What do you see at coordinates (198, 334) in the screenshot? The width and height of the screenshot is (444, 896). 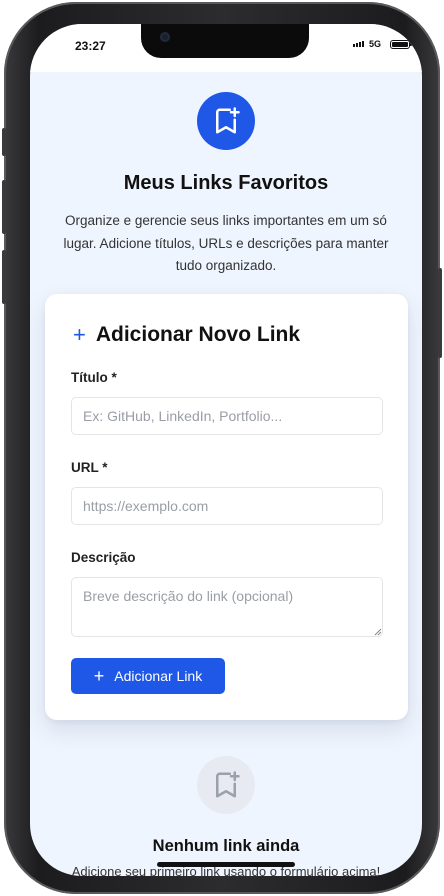 I see `form-title: Adicionar Novo Link` at bounding box center [198, 334].